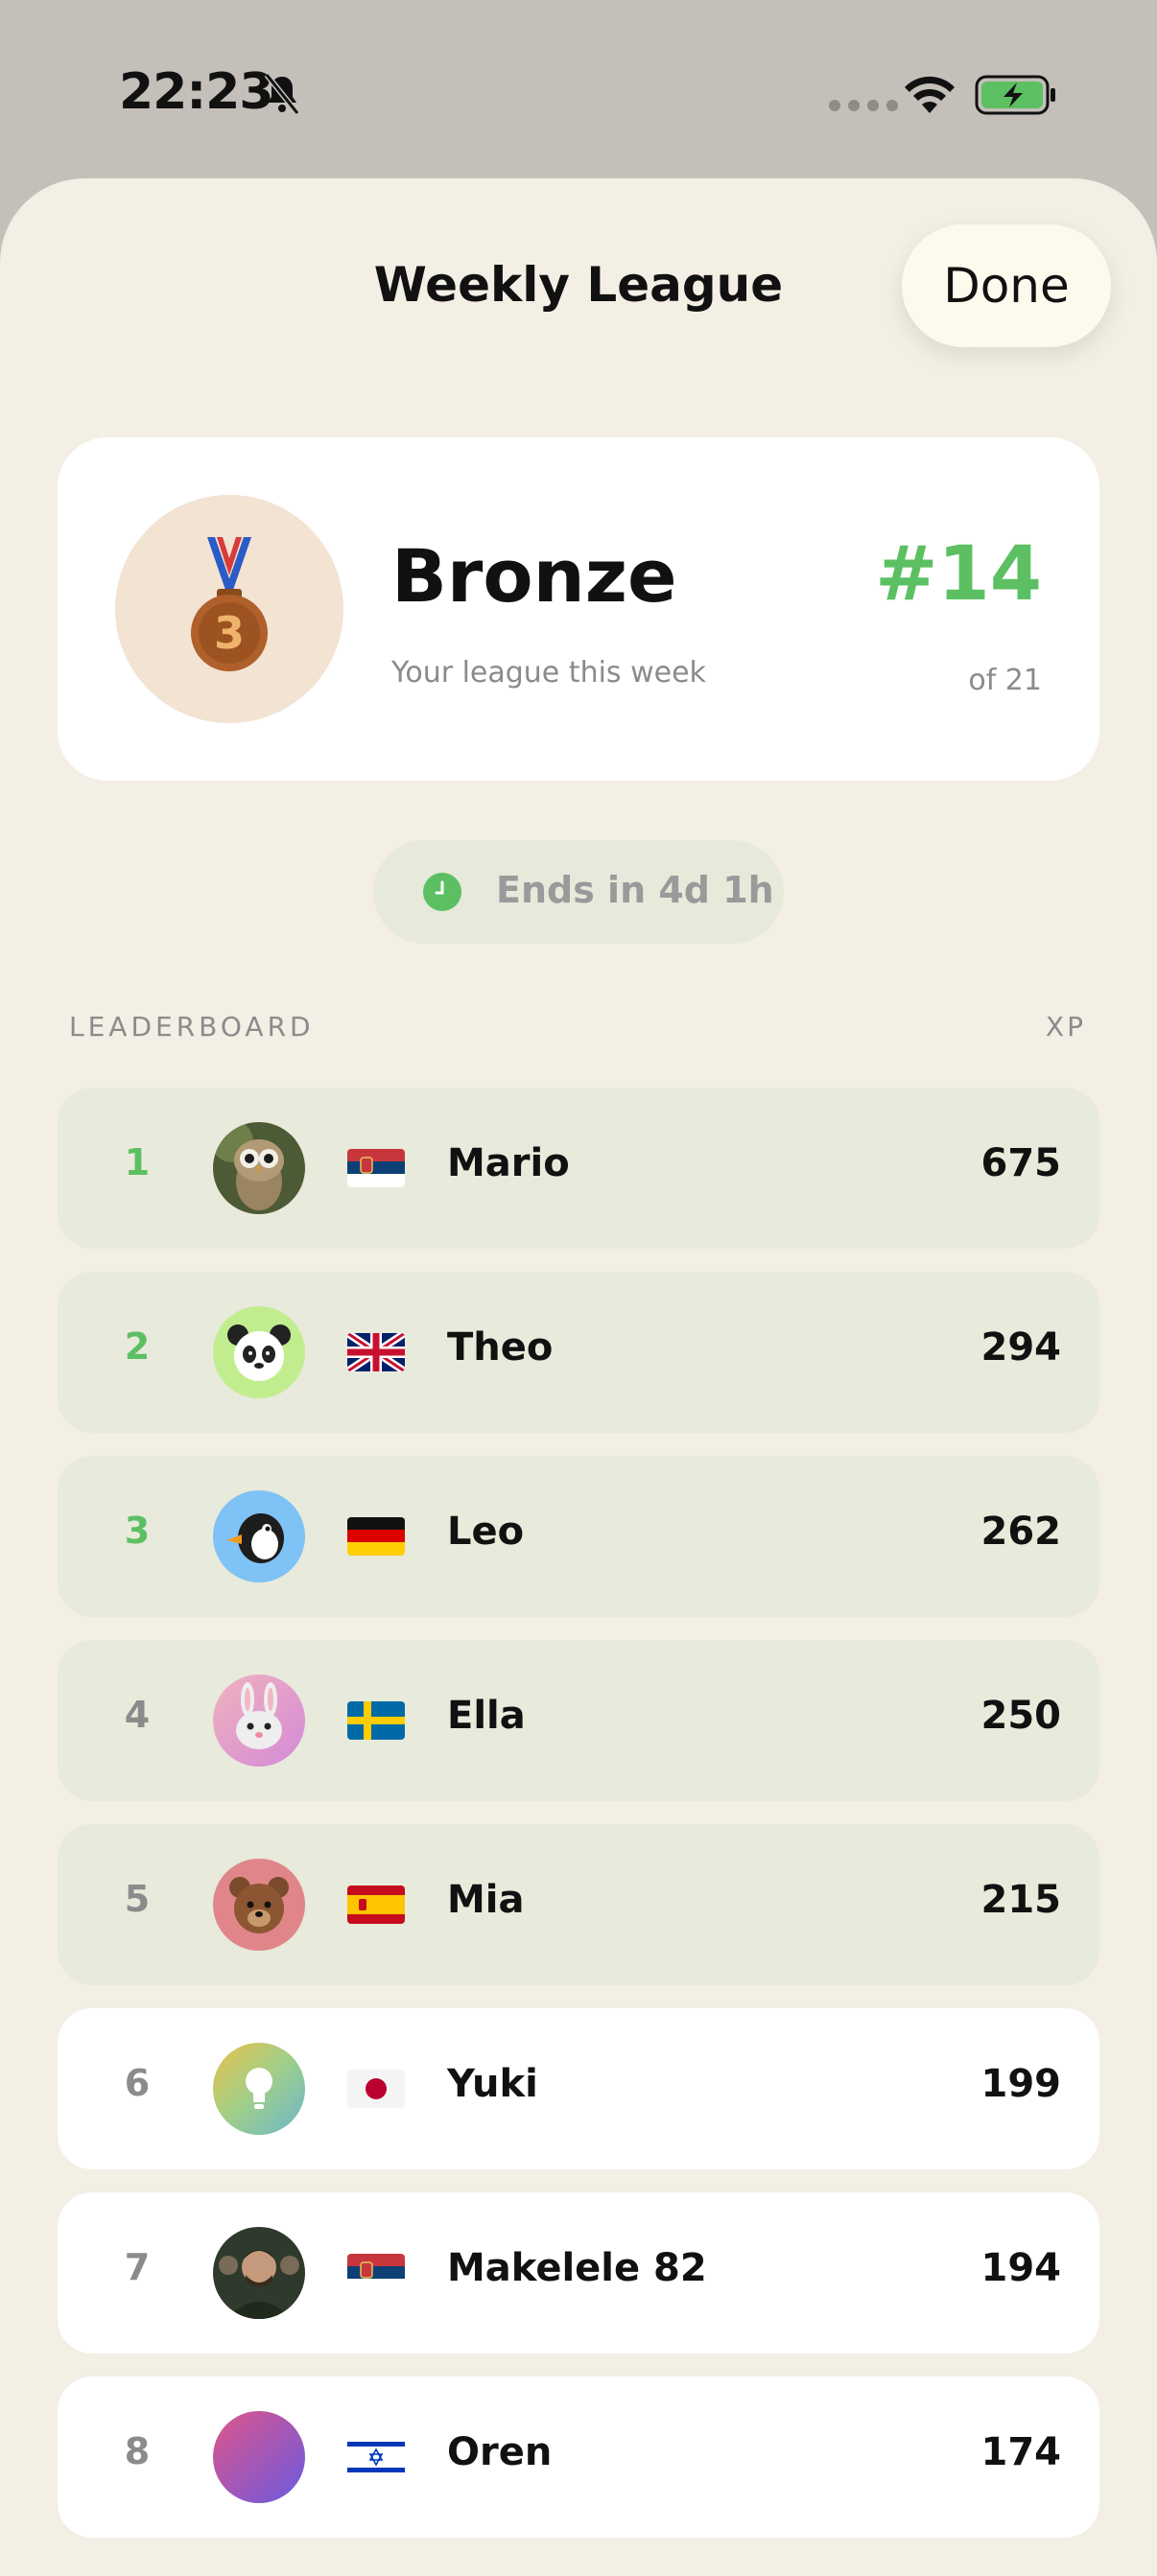 This screenshot has width=1157, height=2576. I want to click on status-time: 22:23, so click(196, 92).